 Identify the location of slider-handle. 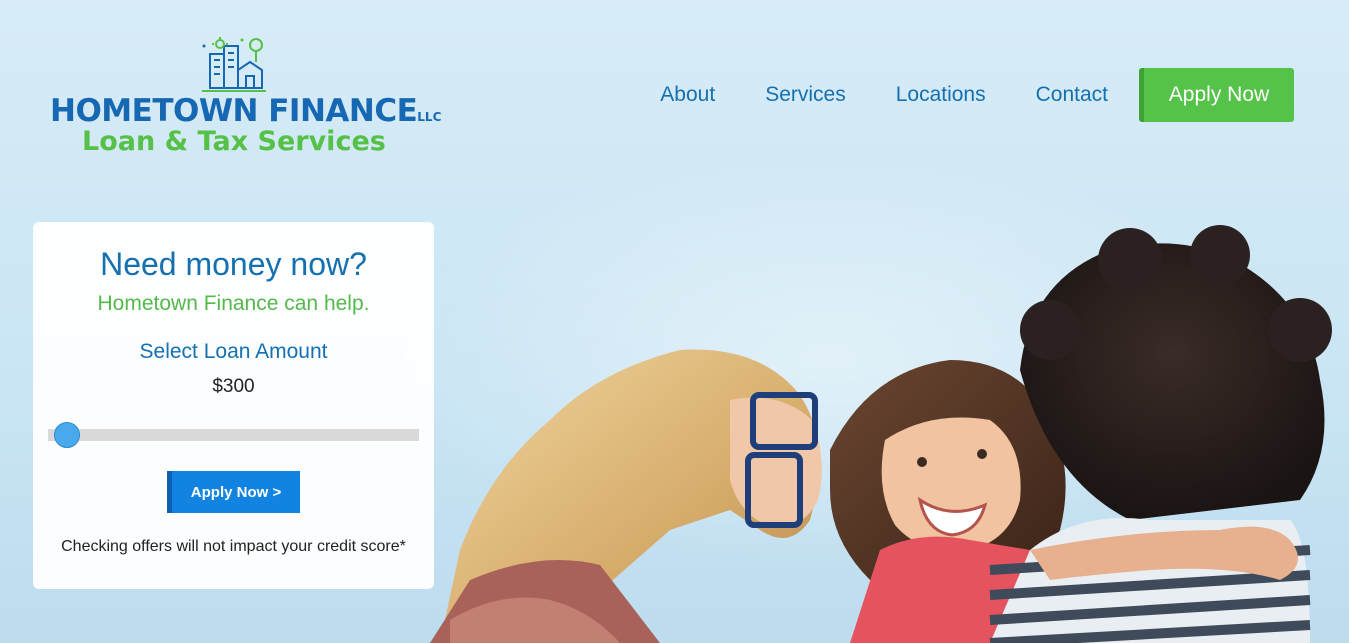
(66, 435).